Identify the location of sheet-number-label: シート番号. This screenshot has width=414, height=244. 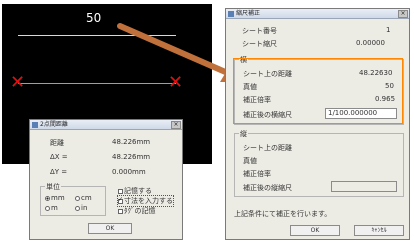
(259, 31).